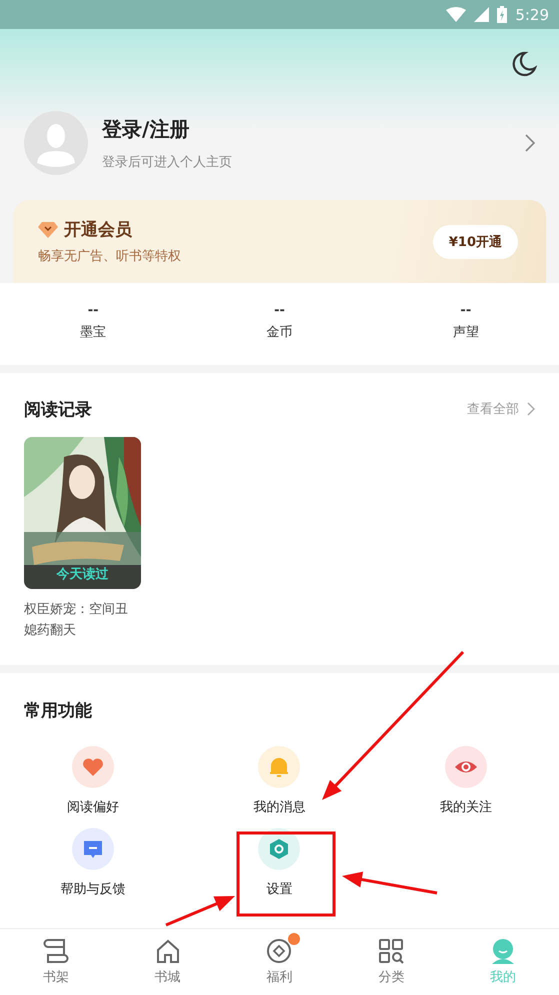  What do you see at coordinates (58, 711) in the screenshot?
I see `section-title: 常用功能` at bounding box center [58, 711].